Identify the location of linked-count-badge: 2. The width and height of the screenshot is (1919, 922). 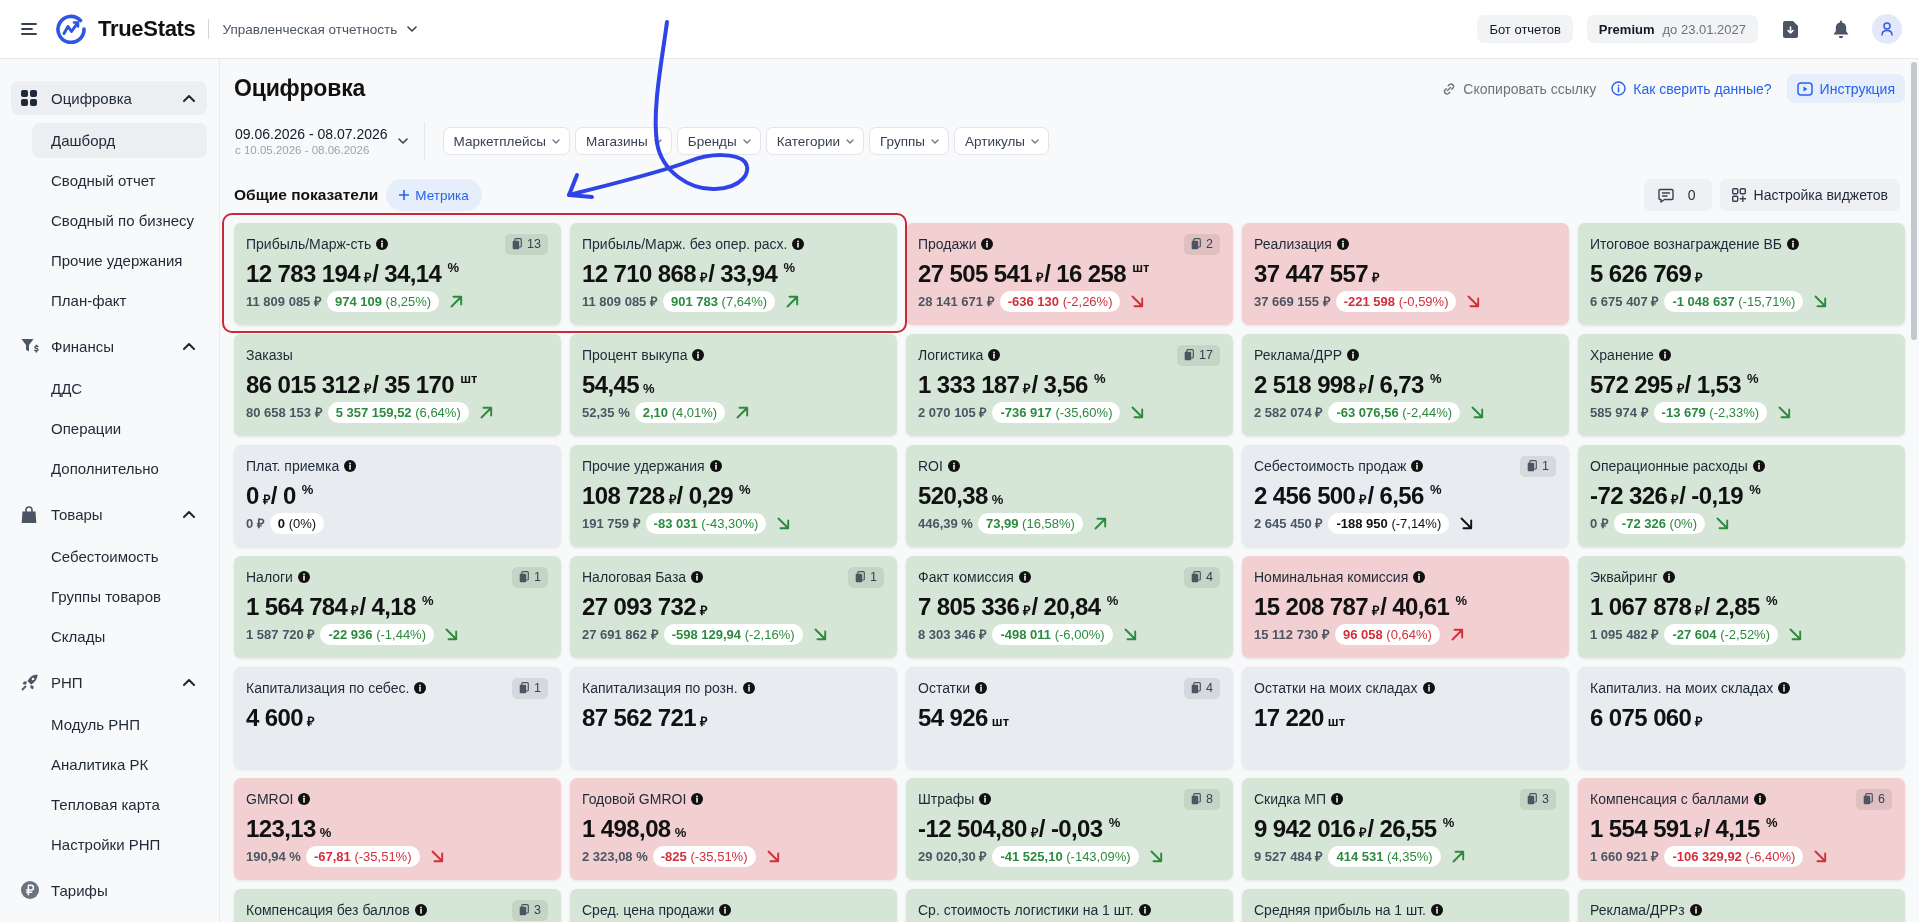
(1202, 244).